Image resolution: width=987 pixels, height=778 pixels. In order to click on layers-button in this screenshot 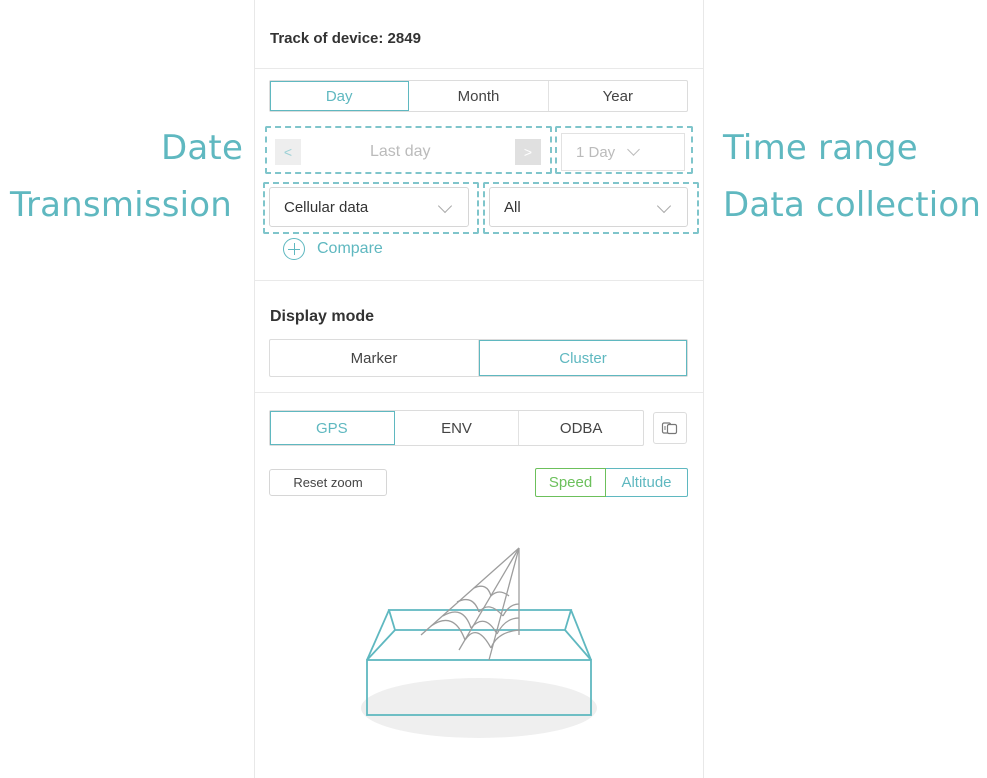, I will do `click(670, 428)`.